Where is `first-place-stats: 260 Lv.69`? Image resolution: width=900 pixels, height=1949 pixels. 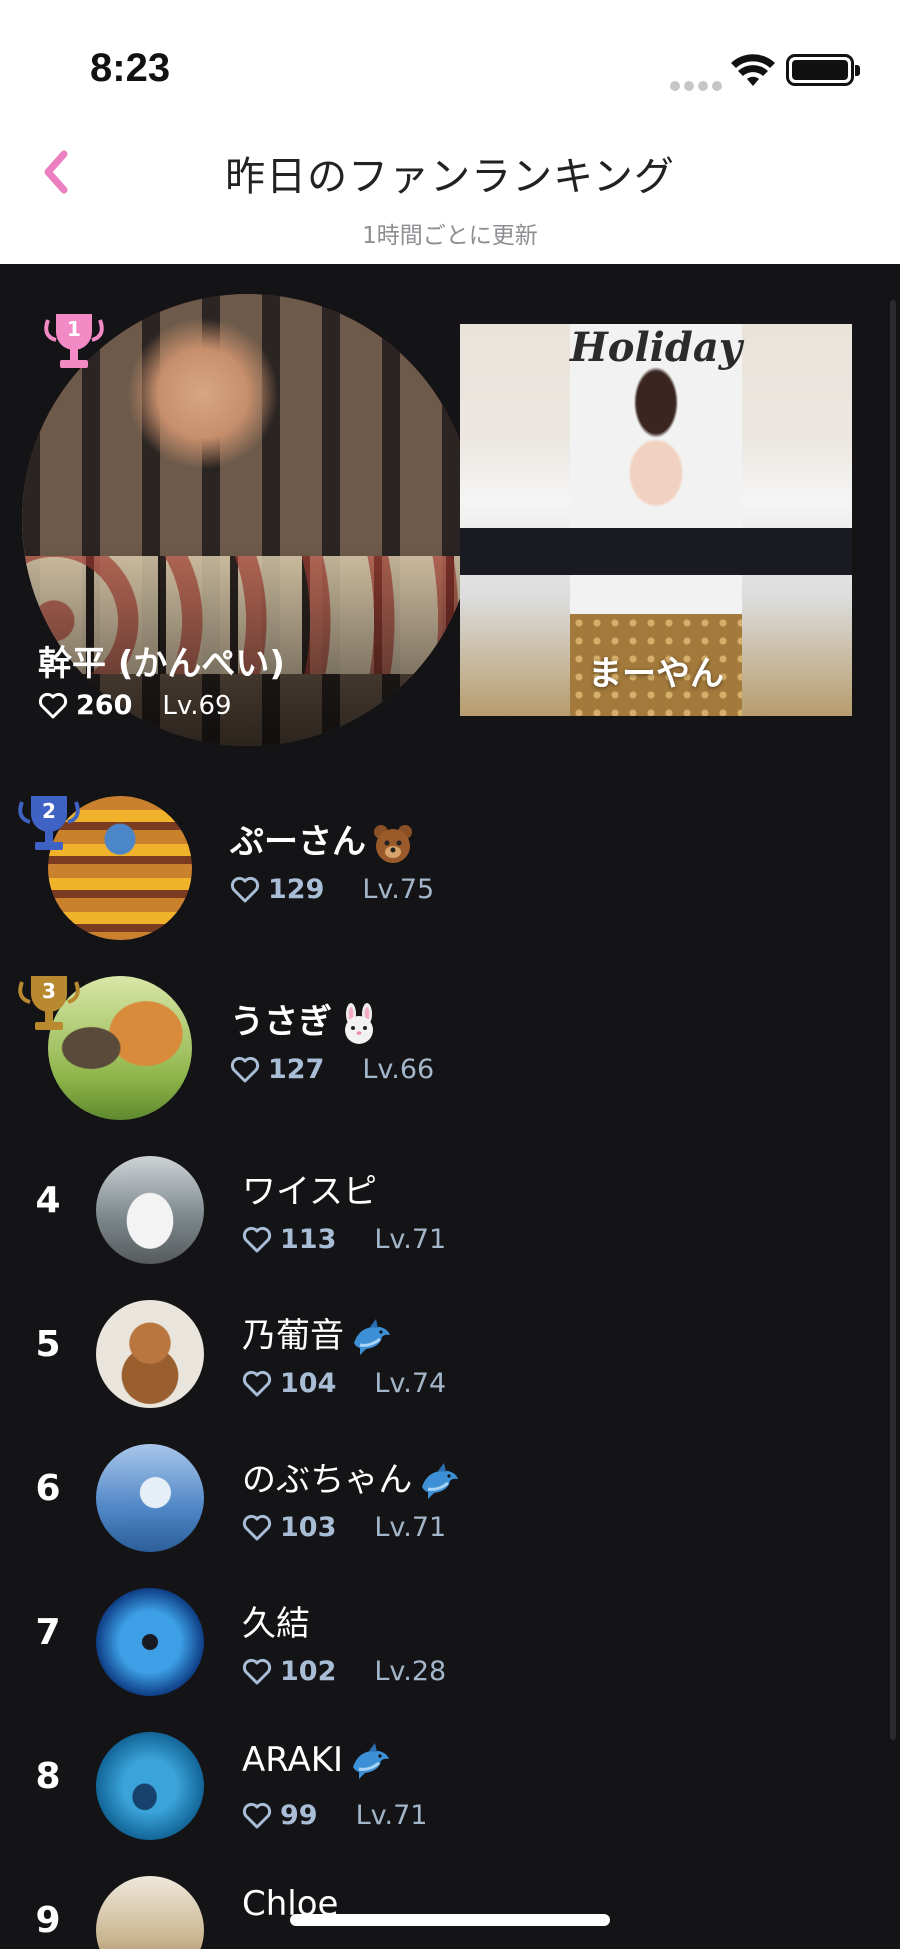 first-place-stats: 260 Lv.69 is located at coordinates (135, 705).